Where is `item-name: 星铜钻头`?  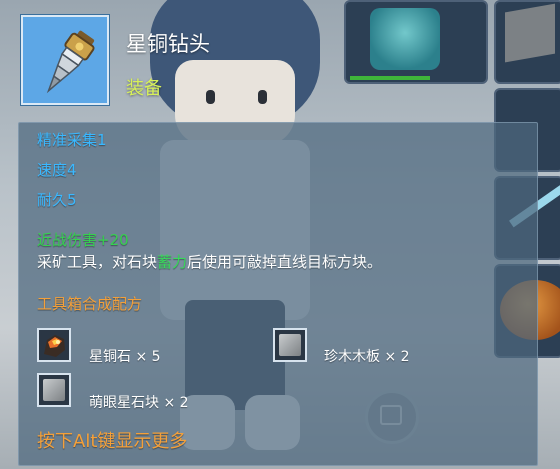
item-name: 星铜钻头 is located at coordinates (168, 44).